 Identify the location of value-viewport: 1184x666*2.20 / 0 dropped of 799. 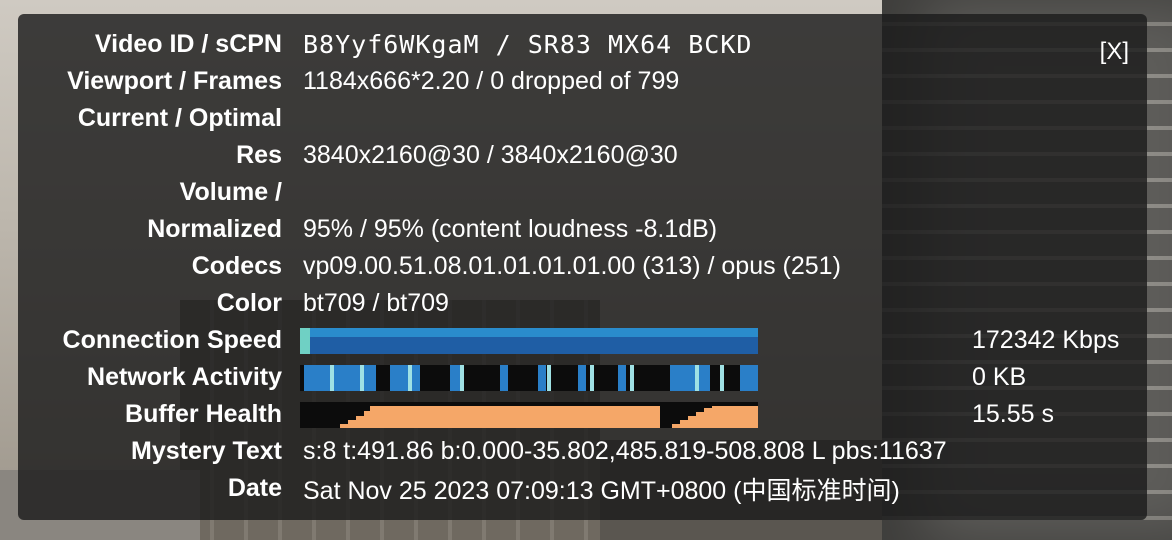
(491, 81).